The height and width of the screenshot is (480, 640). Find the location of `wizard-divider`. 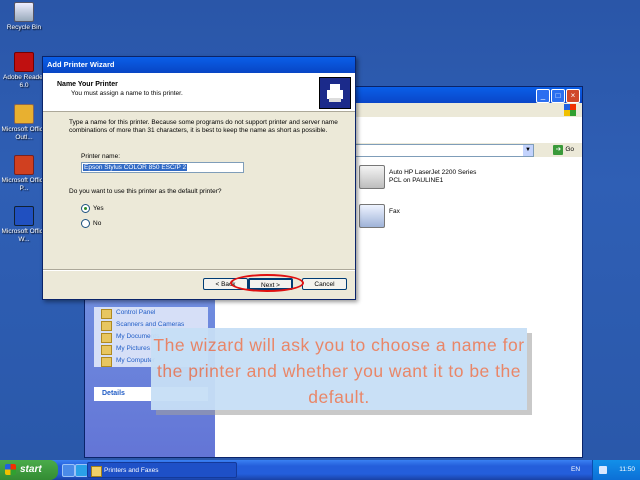

wizard-divider is located at coordinates (199, 270).